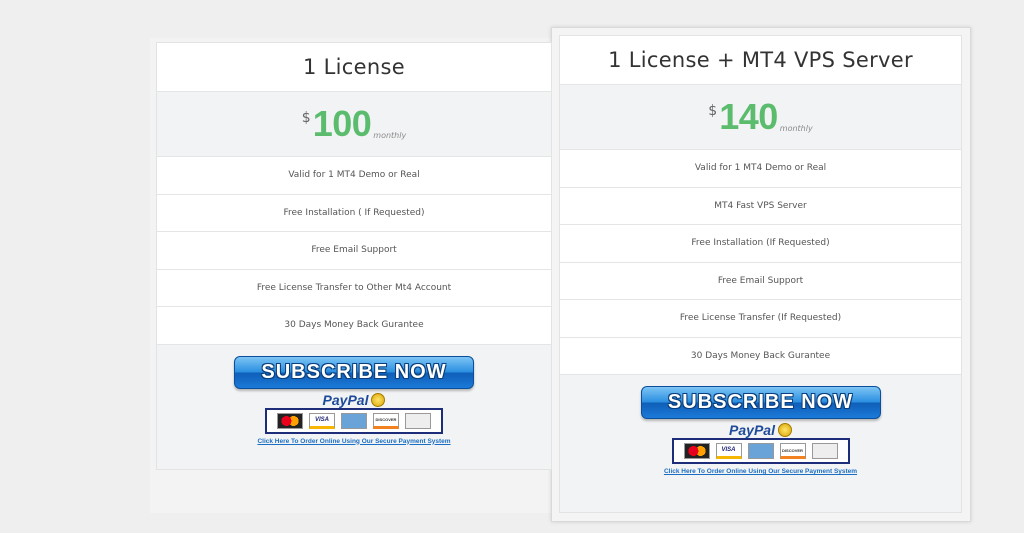 The height and width of the screenshot is (533, 1024). I want to click on price: $ 140 monthly, so click(760, 117).